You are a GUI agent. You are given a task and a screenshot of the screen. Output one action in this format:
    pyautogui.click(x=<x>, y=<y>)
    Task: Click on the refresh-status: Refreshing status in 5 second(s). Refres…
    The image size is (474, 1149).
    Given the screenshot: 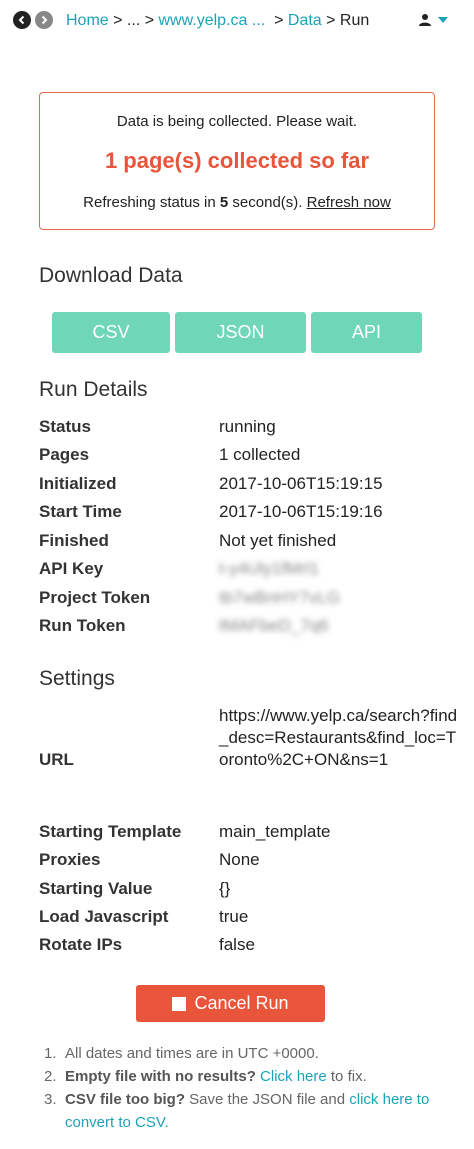 What is the action you would take?
    pyautogui.click(x=237, y=202)
    